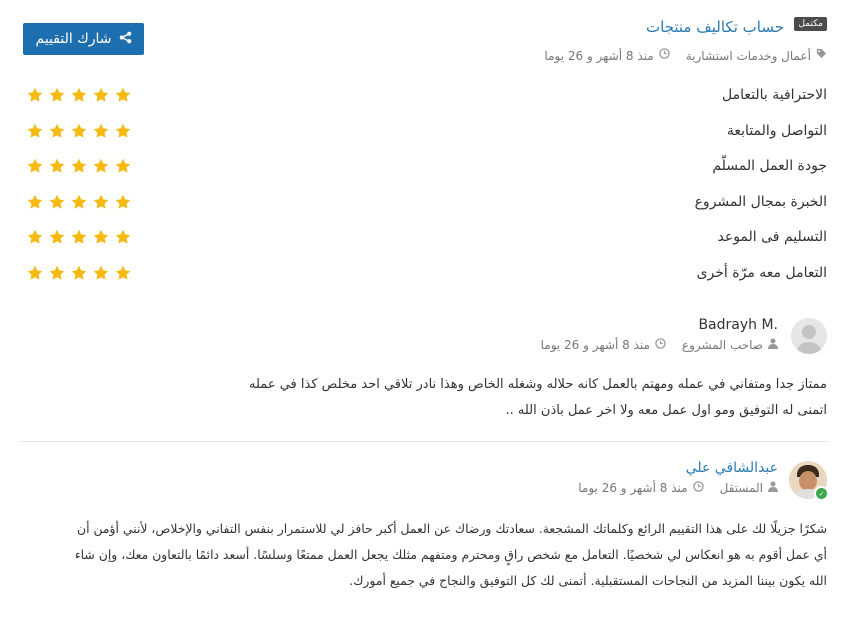 The image size is (846, 617). I want to click on rating-row: الاحترافية بالتعامل, so click(423, 95).